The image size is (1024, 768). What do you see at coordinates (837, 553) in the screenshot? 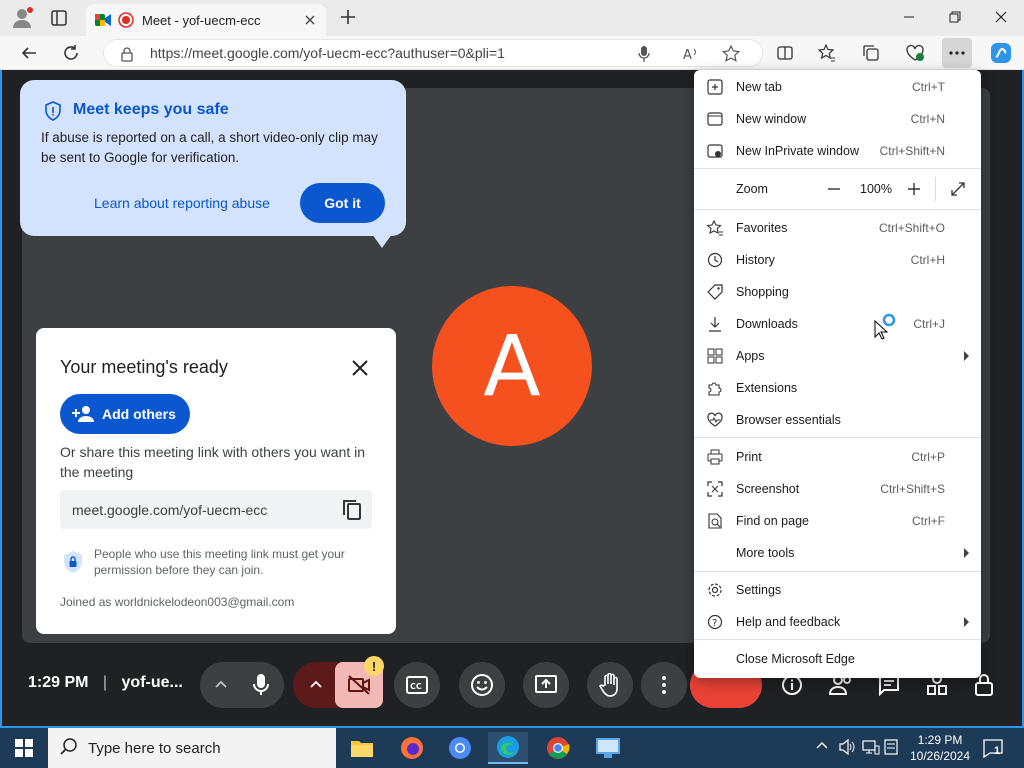
I see `menu-more-tools: More tools` at bounding box center [837, 553].